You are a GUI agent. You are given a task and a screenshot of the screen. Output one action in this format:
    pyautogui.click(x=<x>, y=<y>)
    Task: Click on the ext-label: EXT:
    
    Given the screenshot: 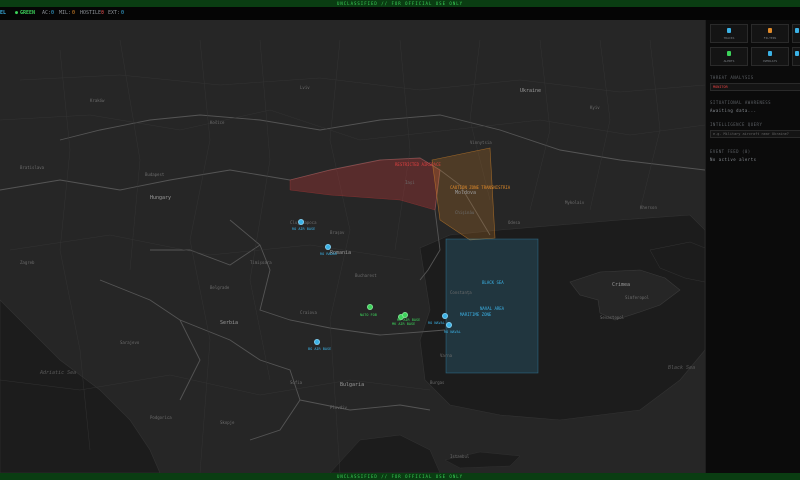 What is the action you would take?
    pyautogui.click(x=114, y=13)
    